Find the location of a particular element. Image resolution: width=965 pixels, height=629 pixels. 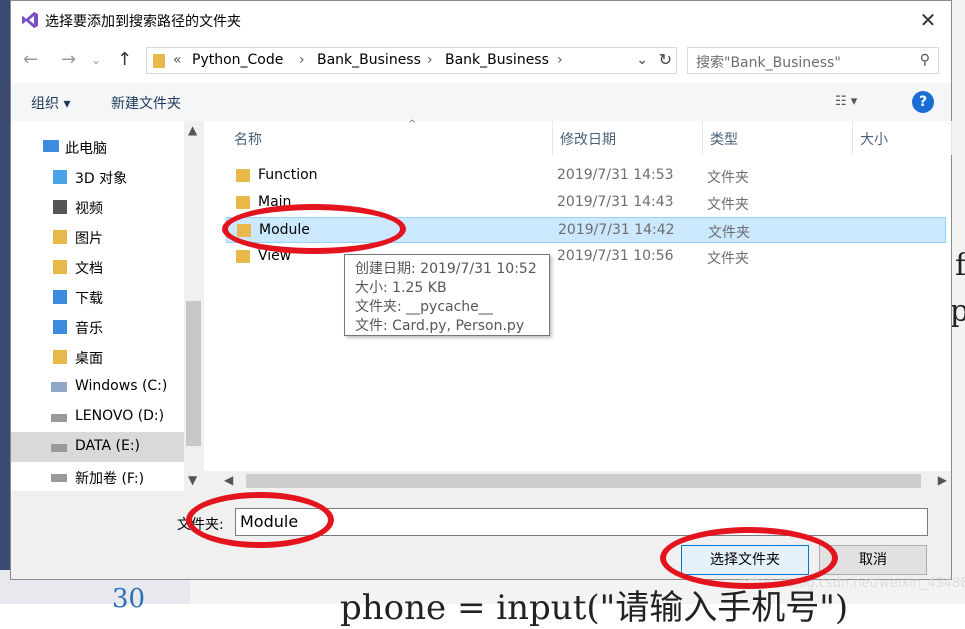

refresh-icon: ↻ is located at coordinates (665, 59).